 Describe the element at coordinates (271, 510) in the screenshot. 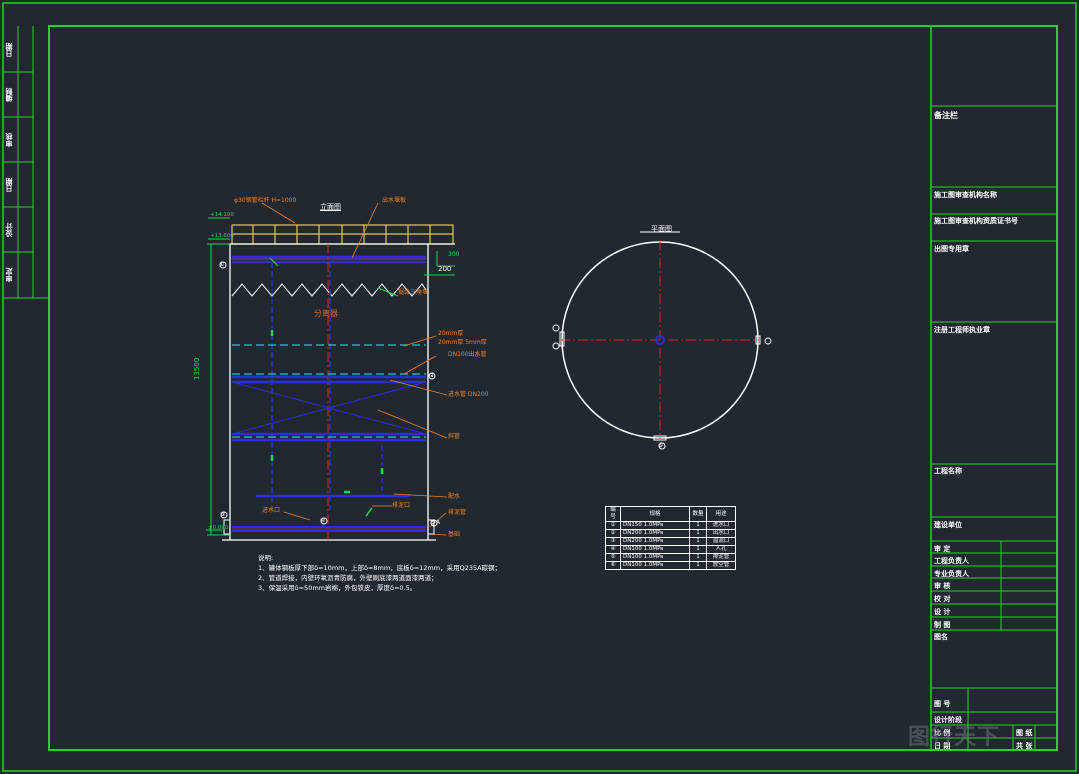

I see `callout-w8: 进水口` at that location.